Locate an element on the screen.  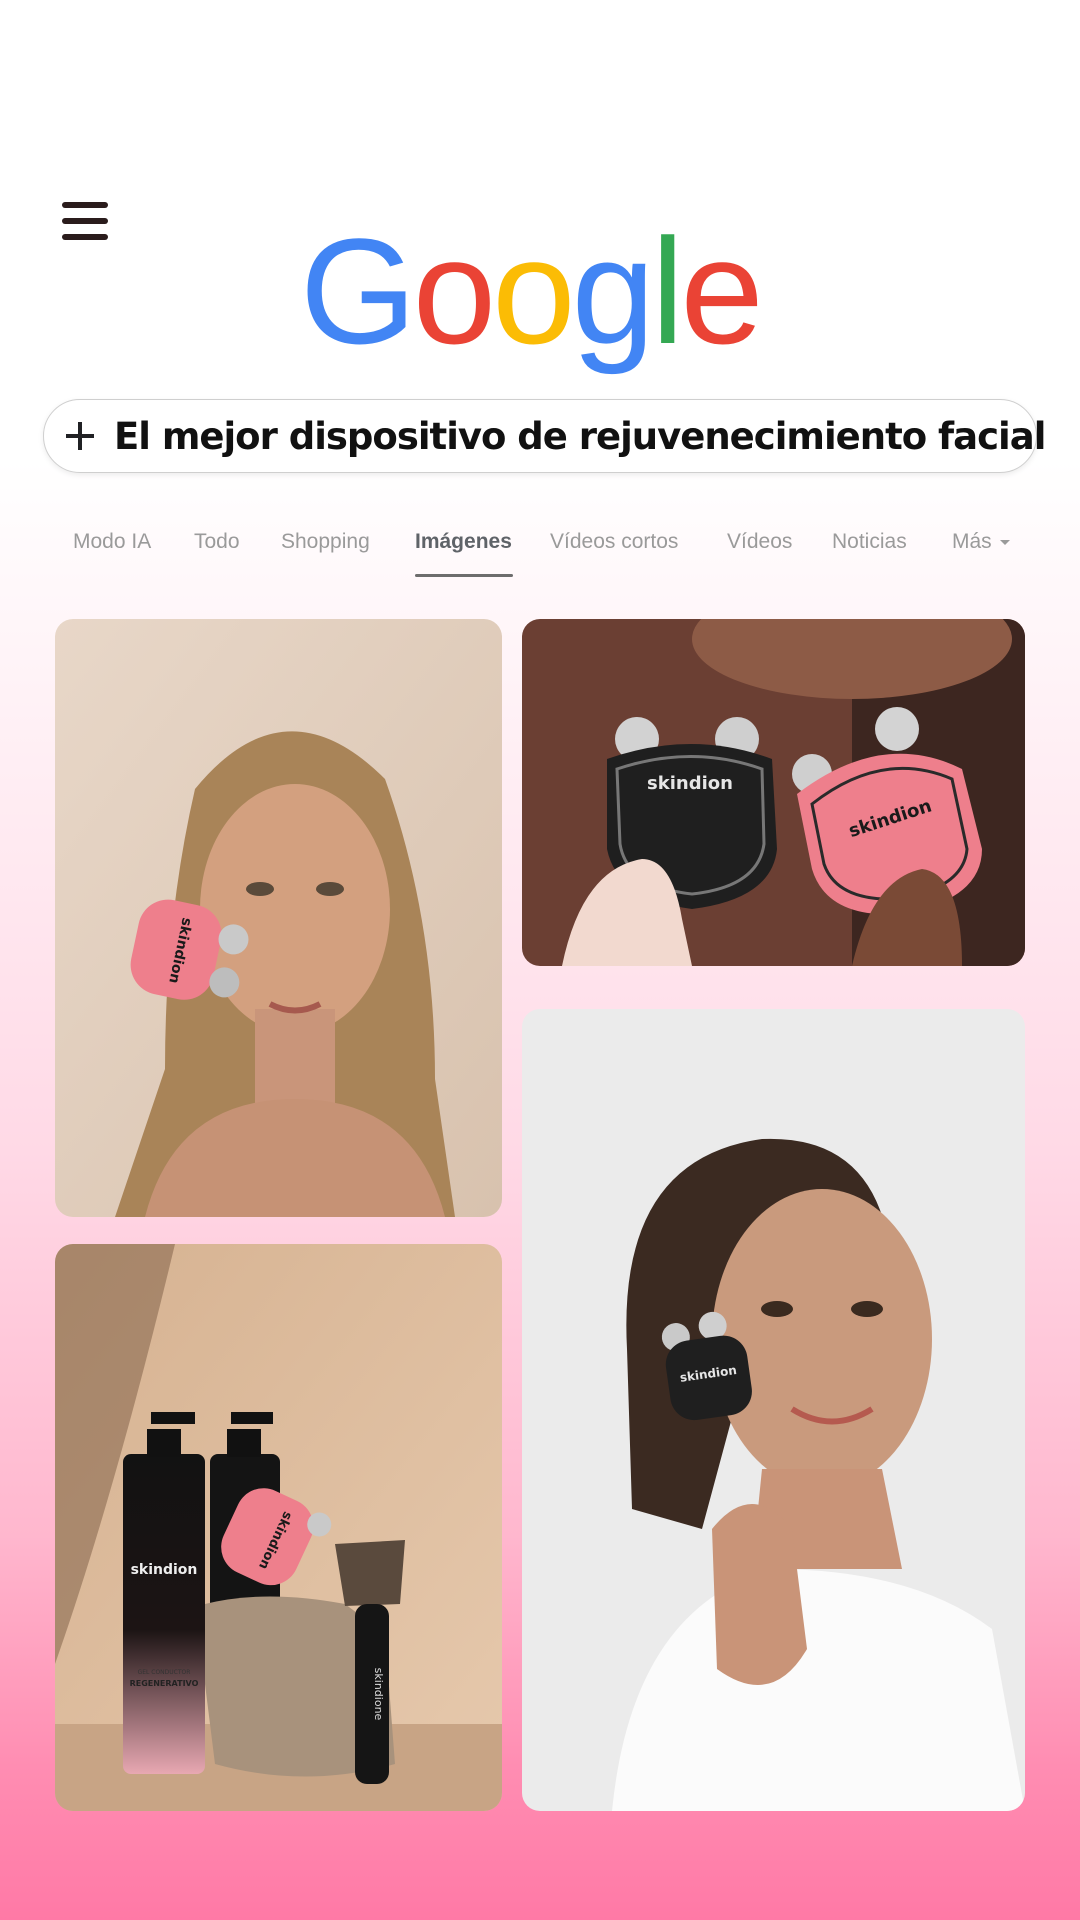
google-logo: Google is located at coordinates (532, 295).